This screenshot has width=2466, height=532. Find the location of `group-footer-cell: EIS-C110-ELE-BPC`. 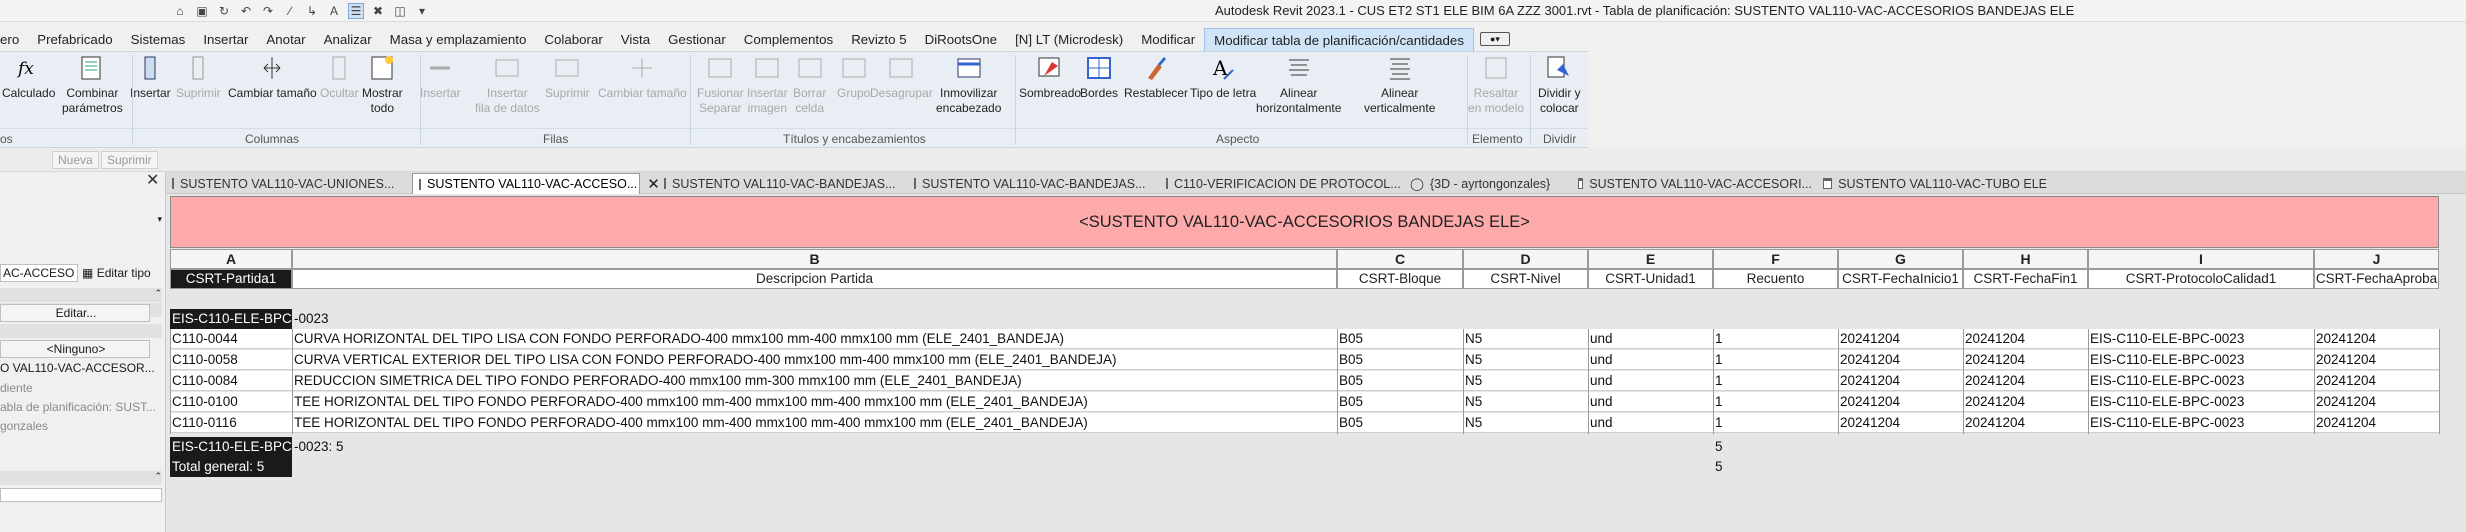

group-footer-cell: EIS-C110-ELE-BPC is located at coordinates (231, 447).